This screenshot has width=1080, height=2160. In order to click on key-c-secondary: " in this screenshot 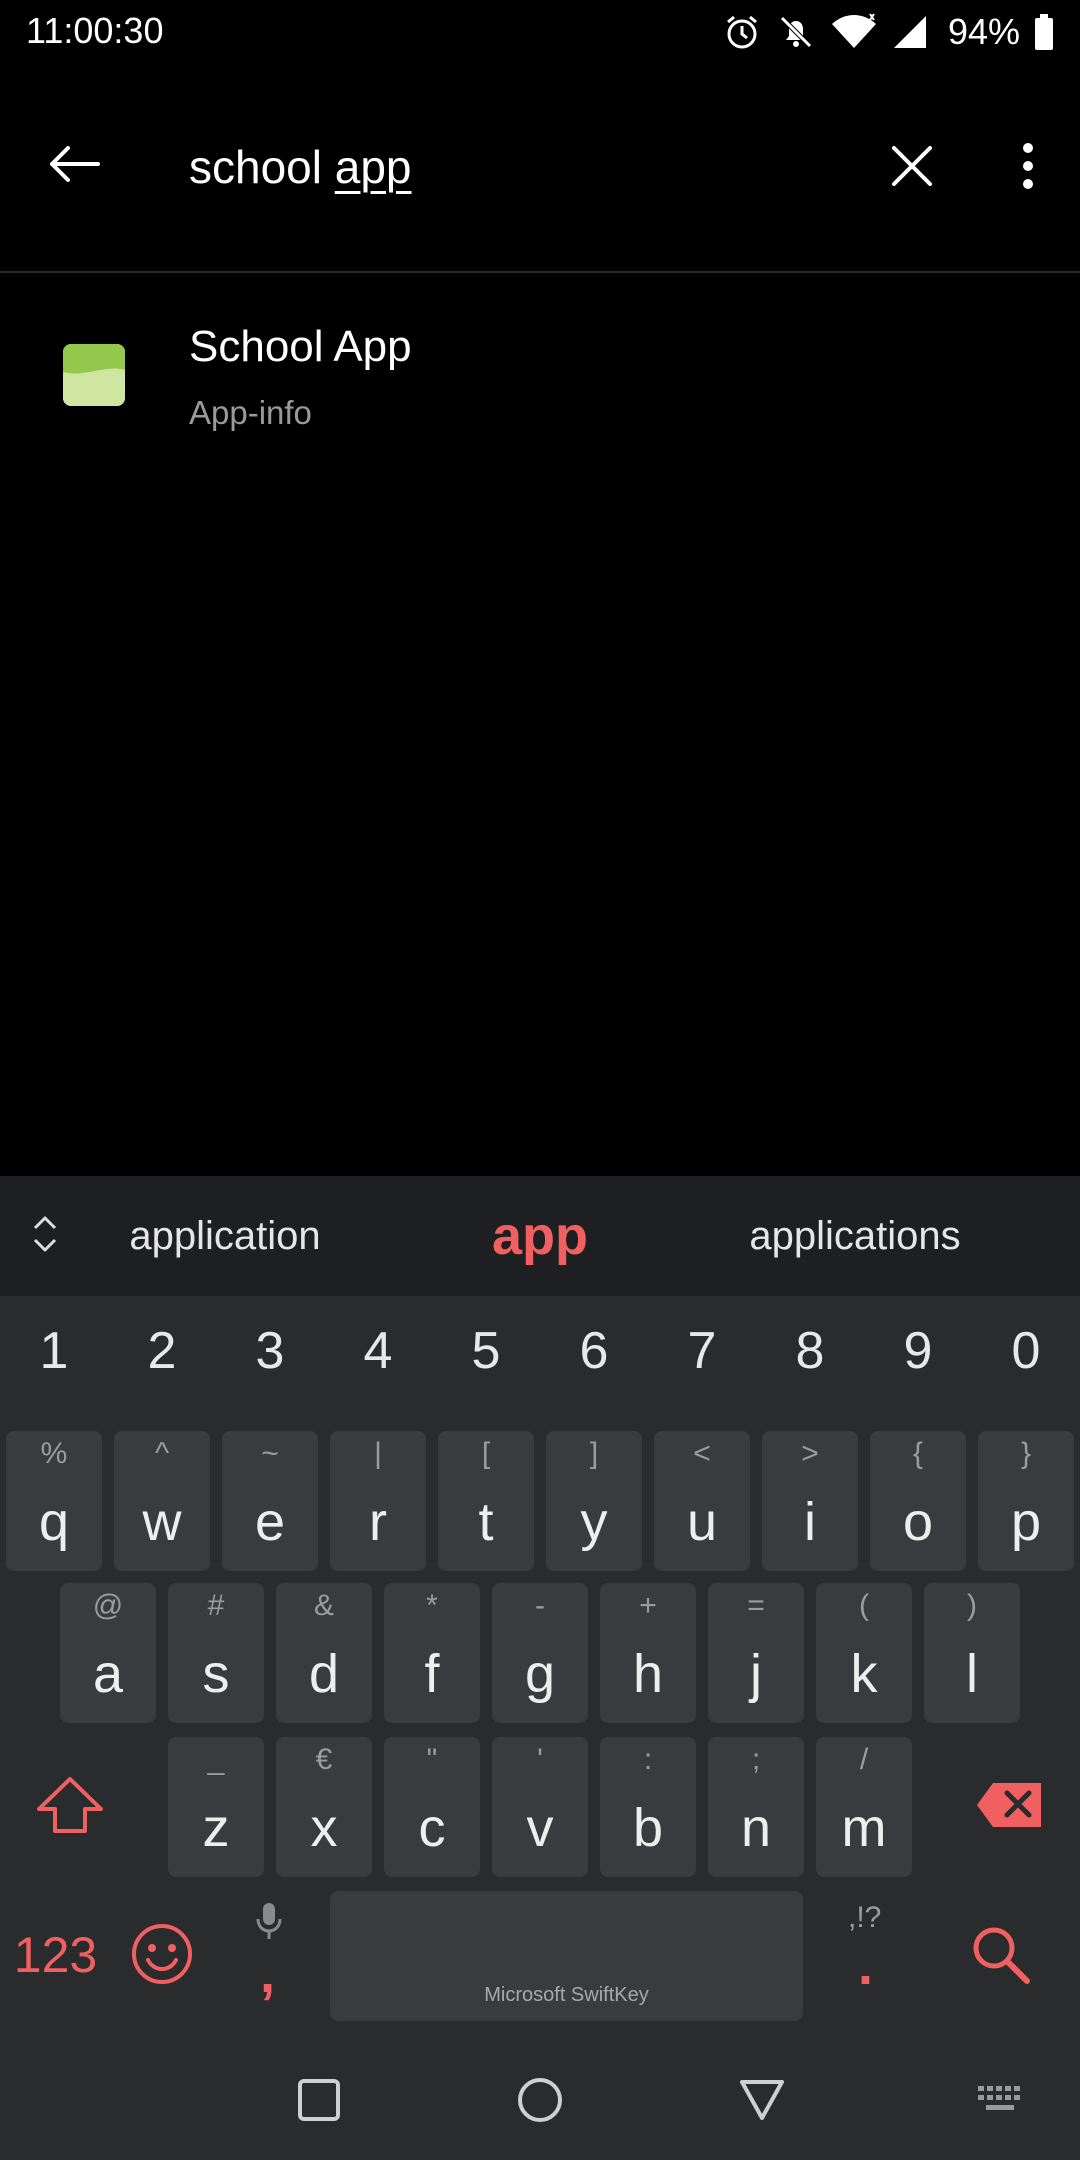, I will do `click(432, 1759)`.